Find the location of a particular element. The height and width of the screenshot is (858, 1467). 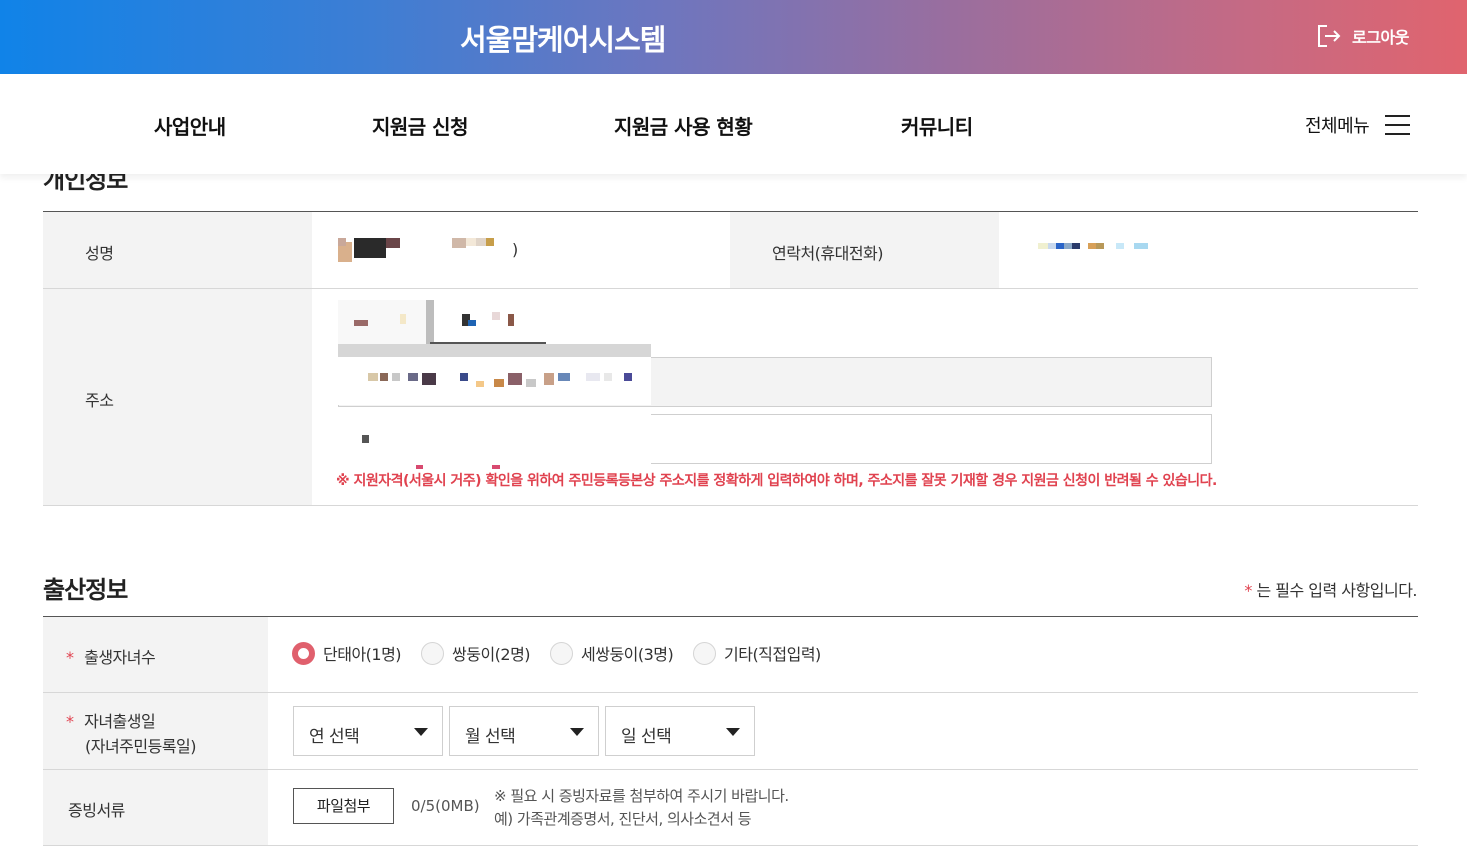

radio-single: 단태아(1명) is located at coordinates (347, 653).